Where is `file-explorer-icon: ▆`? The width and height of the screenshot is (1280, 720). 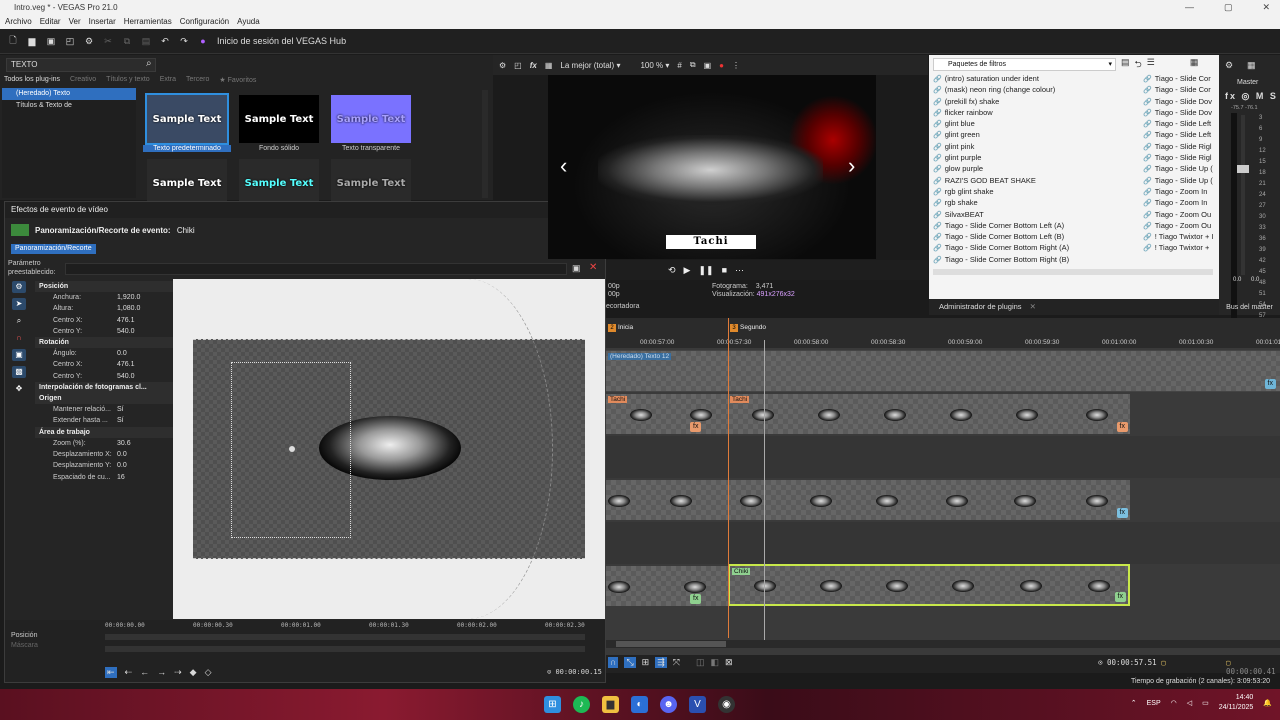 file-explorer-icon: ▆ is located at coordinates (610, 704).